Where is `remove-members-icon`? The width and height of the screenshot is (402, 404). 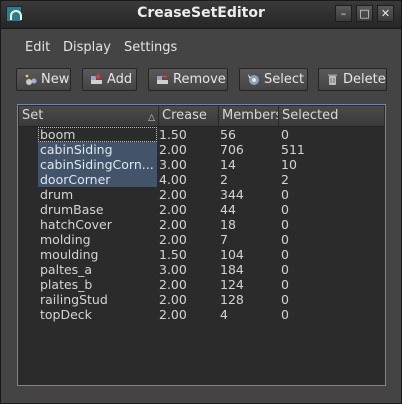
remove-members-icon is located at coordinates (162, 79).